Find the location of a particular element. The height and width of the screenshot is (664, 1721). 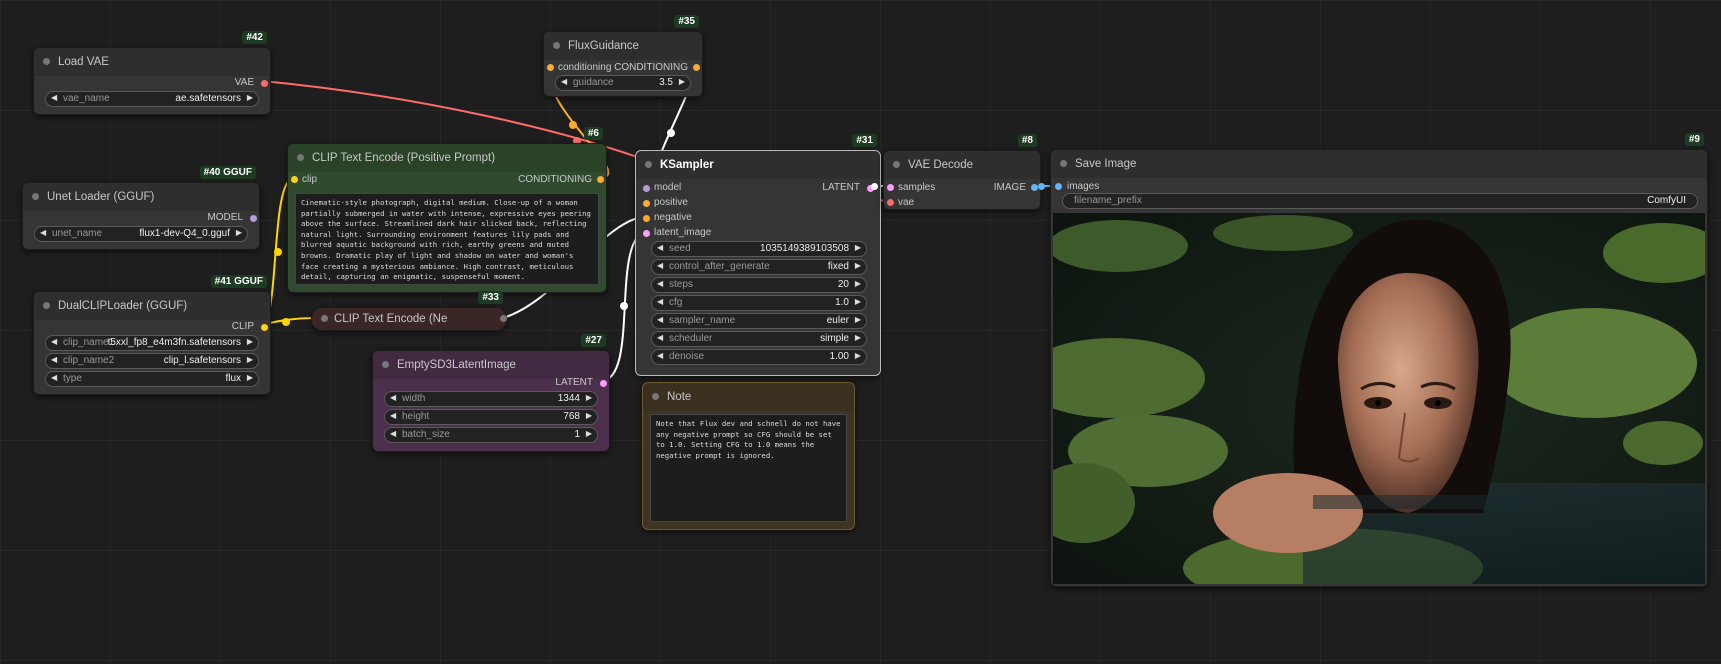

input-slot-images is located at coordinates (1058, 186).